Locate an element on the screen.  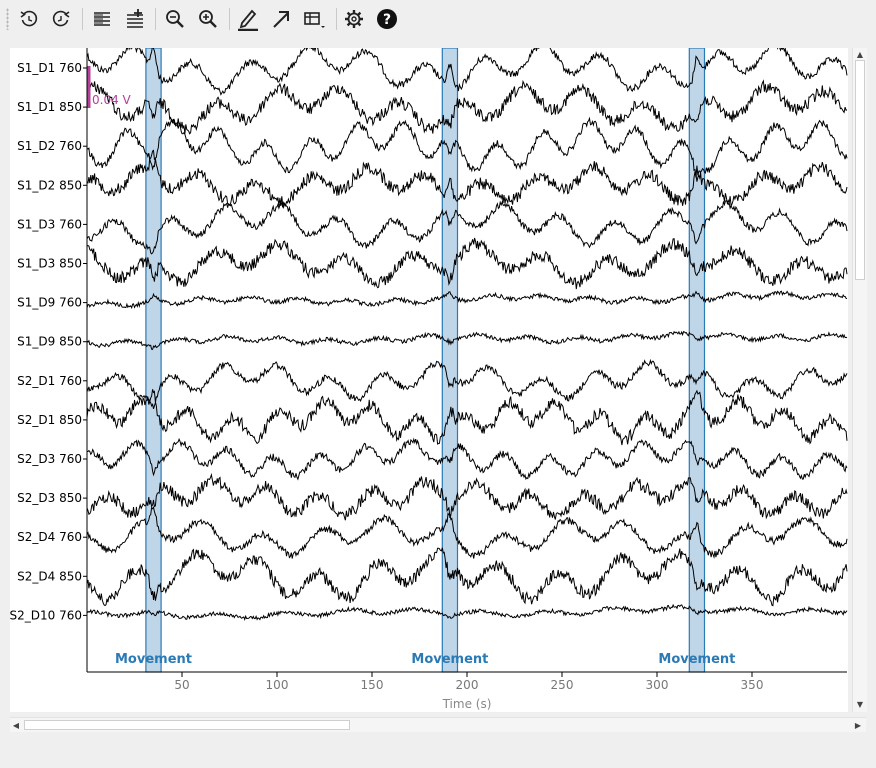
channel-label: S2_D3 760 is located at coordinates (49, 459).